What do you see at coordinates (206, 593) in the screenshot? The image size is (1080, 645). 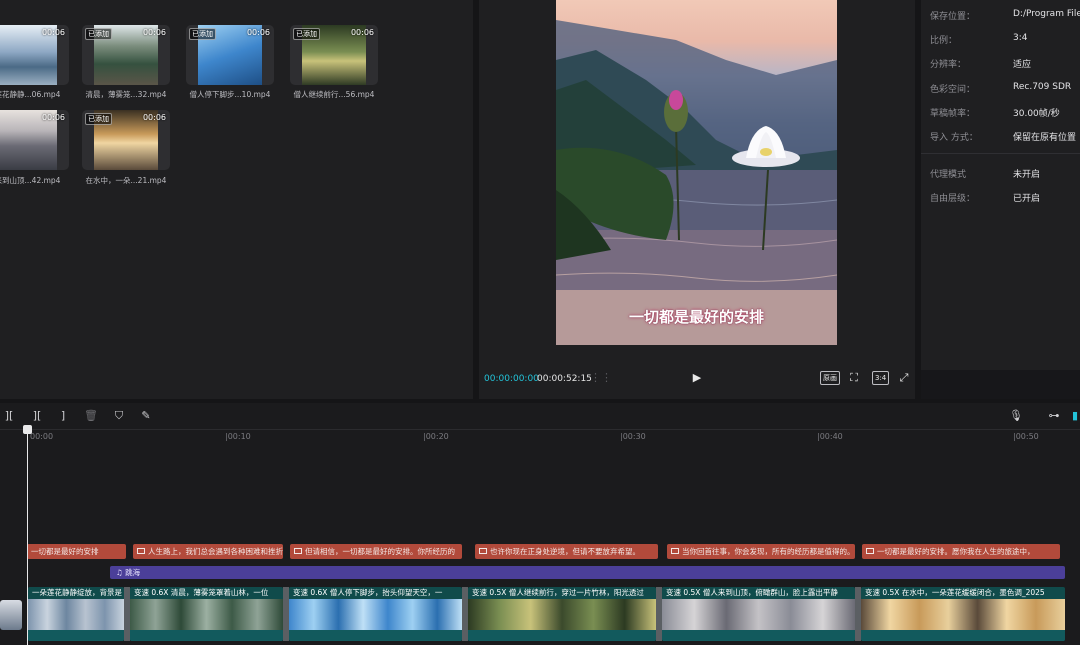 I see `video-clip-label: 变速 0.6X 清晨，薄雾笼罩着山林，一位` at bounding box center [206, 593].